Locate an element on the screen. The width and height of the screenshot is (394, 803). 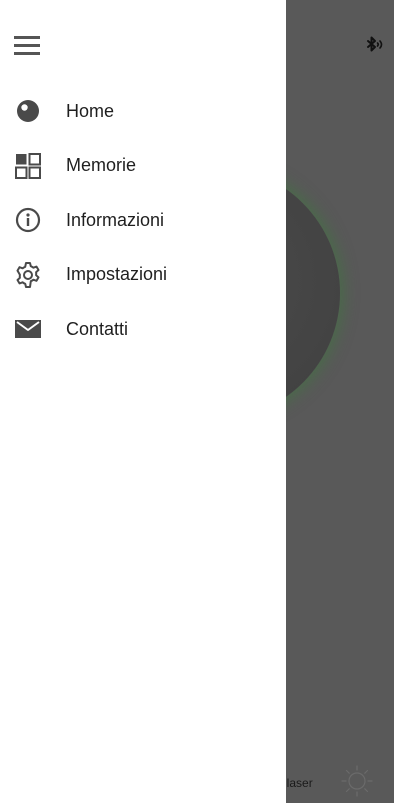
drawer-item-label: Memorie is located at coordinates (101, 165).